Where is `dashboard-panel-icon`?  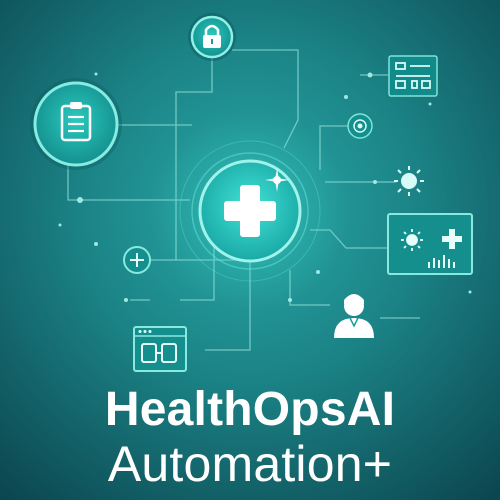
dashboard-panel-icon is located at coordinates (413, 76).